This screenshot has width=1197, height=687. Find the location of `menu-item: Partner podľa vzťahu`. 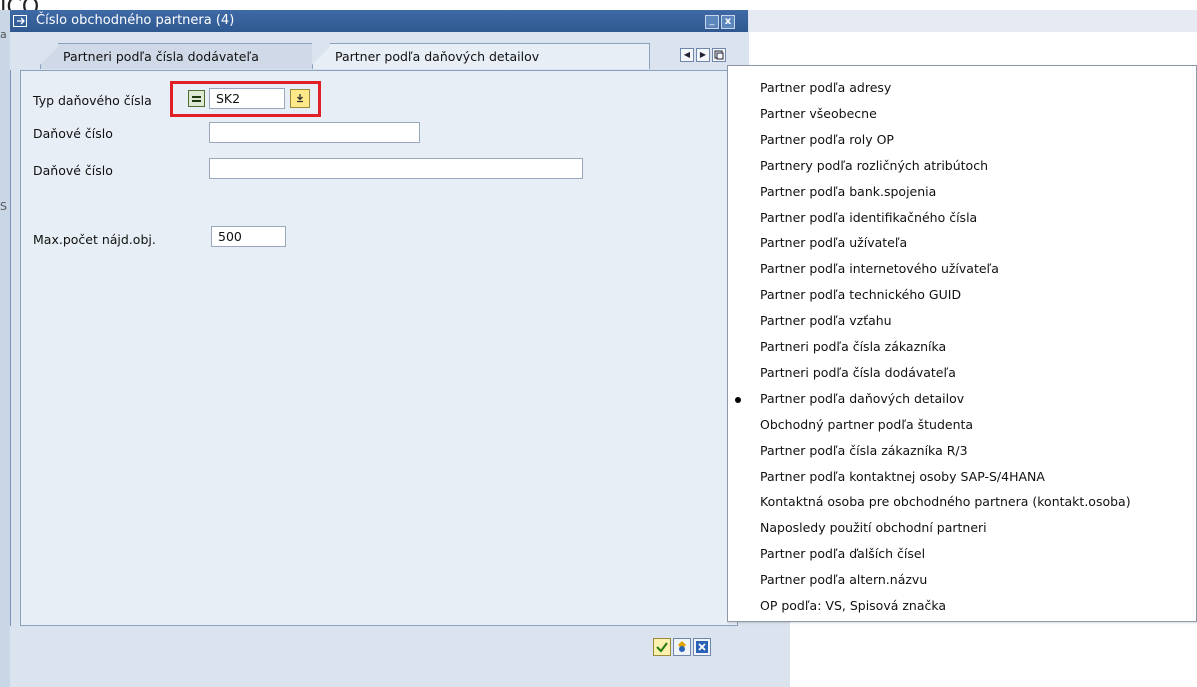

menu-item: Partner podľa vzťahu is located at coordinates (826, 320).